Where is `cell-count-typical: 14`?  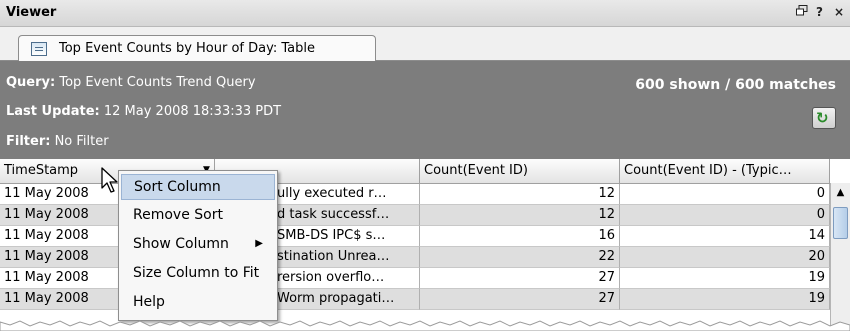 cell-count-typical: 14 is located at coordinates (725, 236).